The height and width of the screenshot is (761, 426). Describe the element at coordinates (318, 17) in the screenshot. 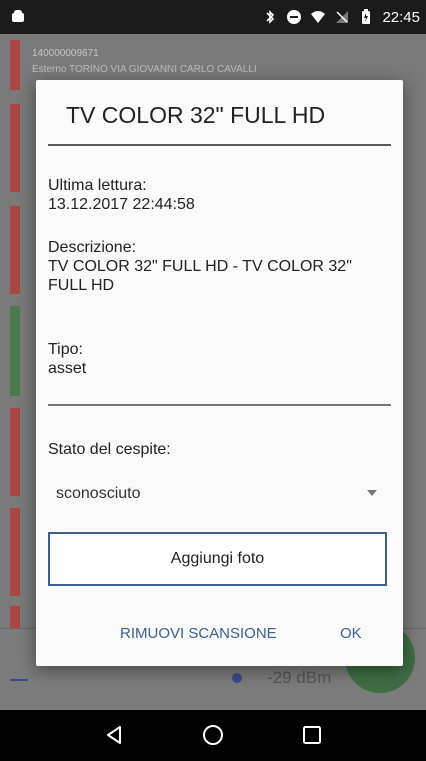

I see `wifi-icon` at that location.